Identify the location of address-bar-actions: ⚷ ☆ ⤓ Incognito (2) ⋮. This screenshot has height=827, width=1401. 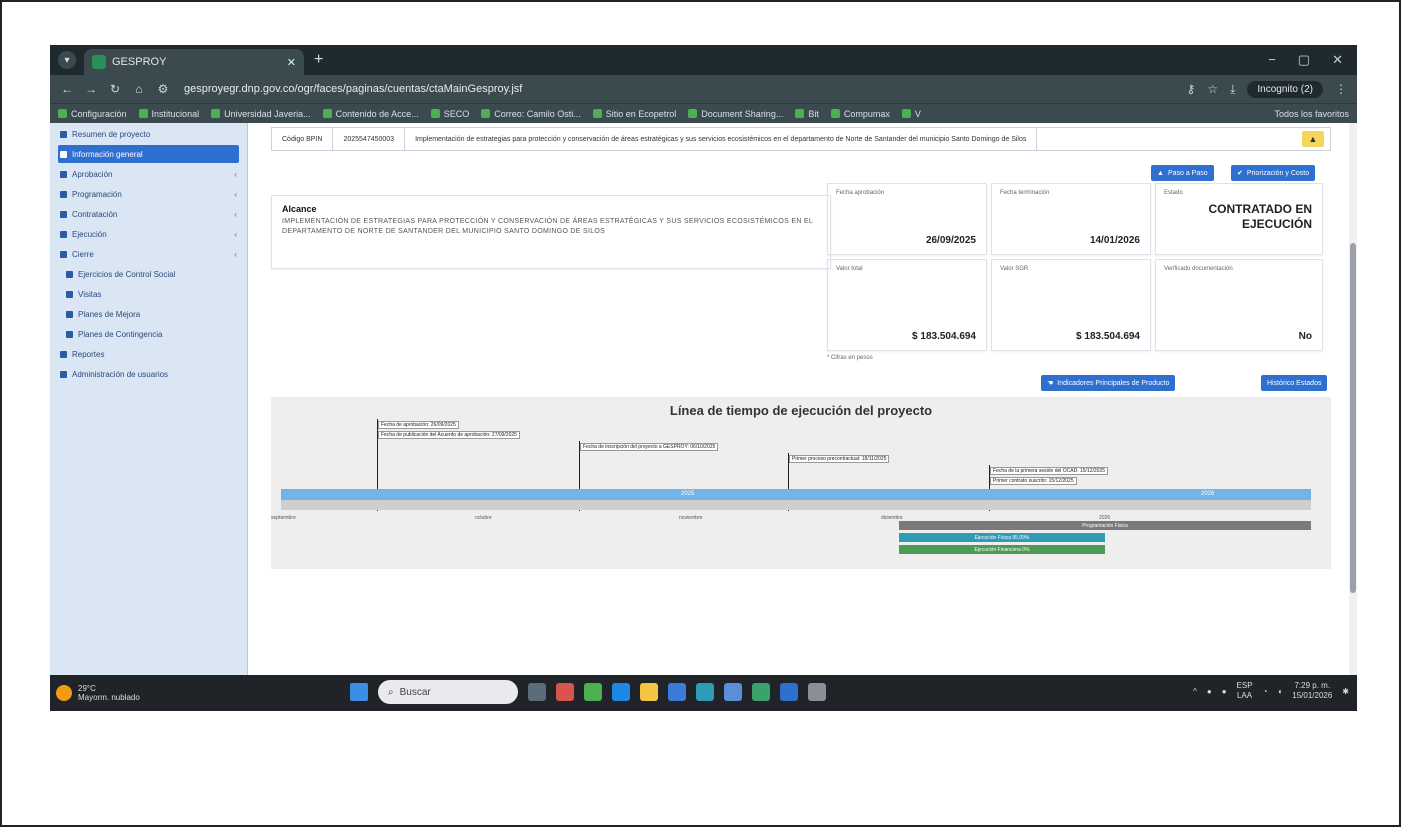
(1267, 89).